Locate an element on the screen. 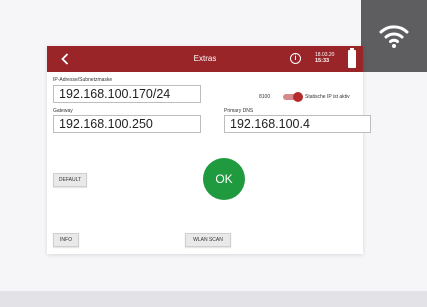  bottom-strip is located at coordinates (213, 299).